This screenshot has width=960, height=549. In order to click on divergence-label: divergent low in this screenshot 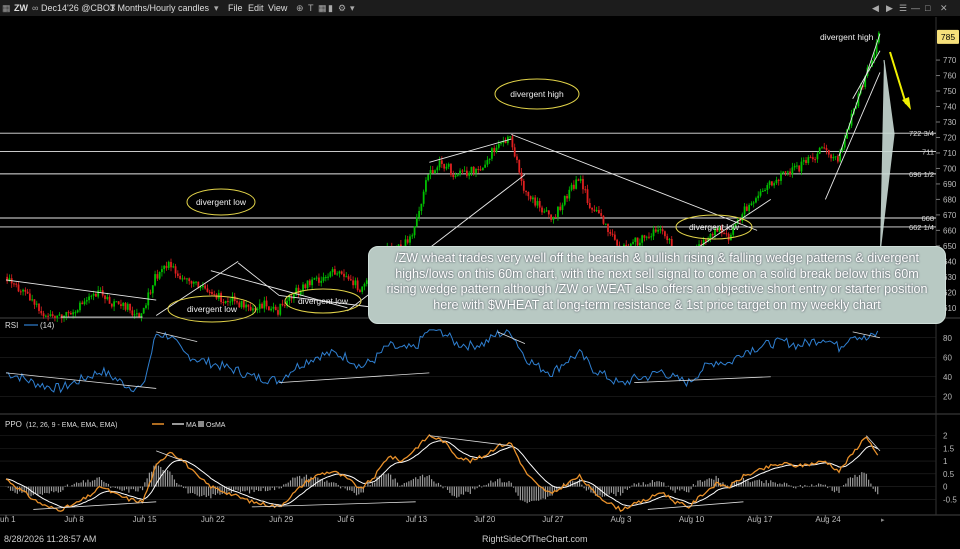, I will do `click(323, 301)`.